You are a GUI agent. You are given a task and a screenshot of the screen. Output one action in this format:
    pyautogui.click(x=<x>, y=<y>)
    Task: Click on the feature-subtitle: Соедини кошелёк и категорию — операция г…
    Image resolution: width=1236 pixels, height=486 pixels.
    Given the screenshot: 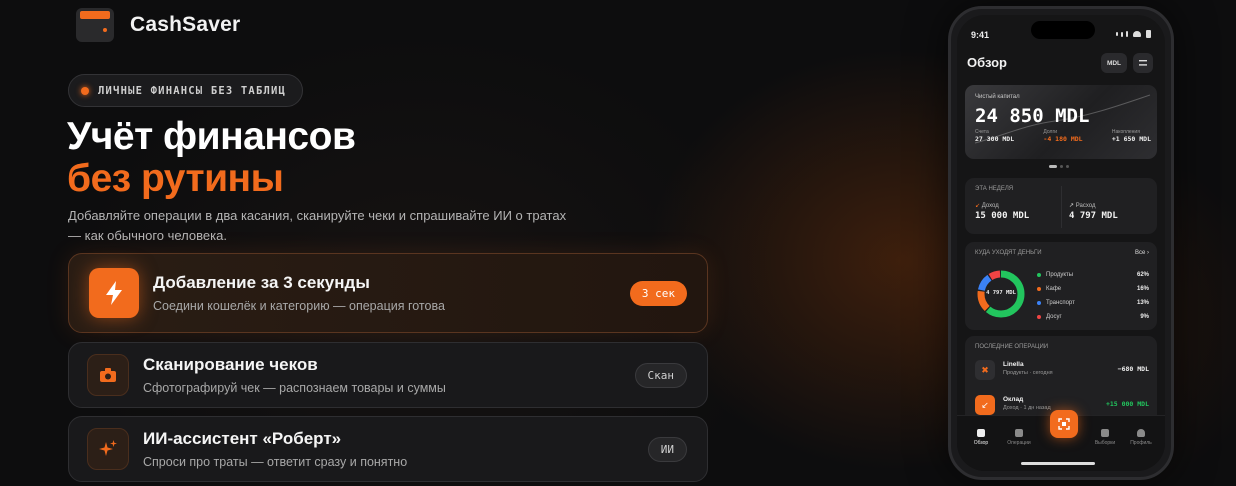 What is the action you would take?
    pyautogui.click(x=299, y=306)
    